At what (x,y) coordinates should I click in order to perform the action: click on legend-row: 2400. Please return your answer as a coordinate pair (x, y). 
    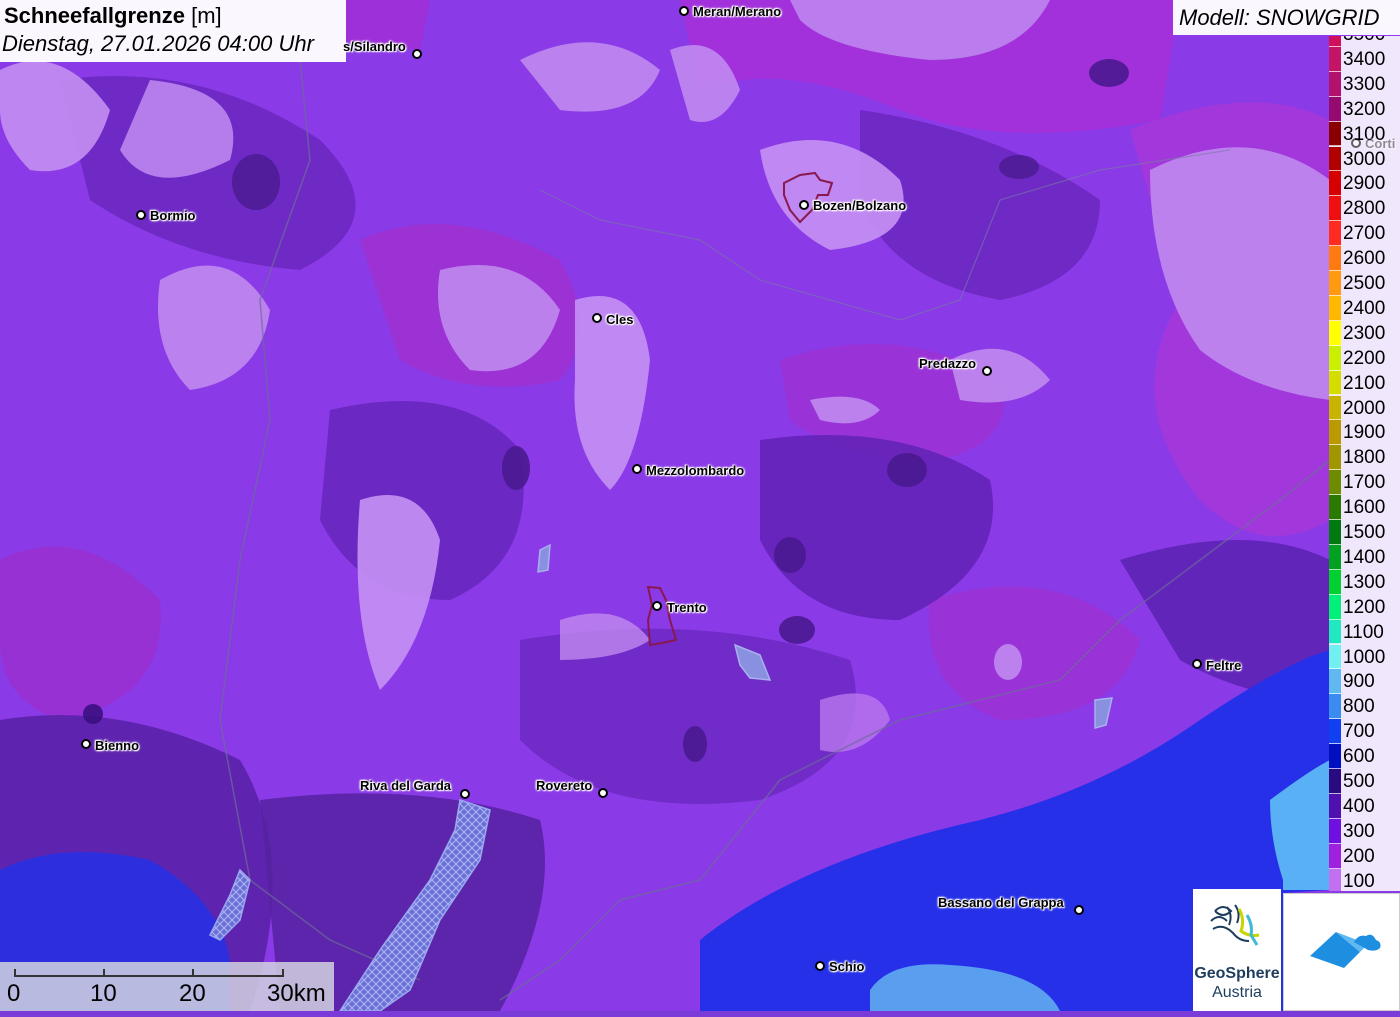
    Looking at the image, I should click on (1364, 308).